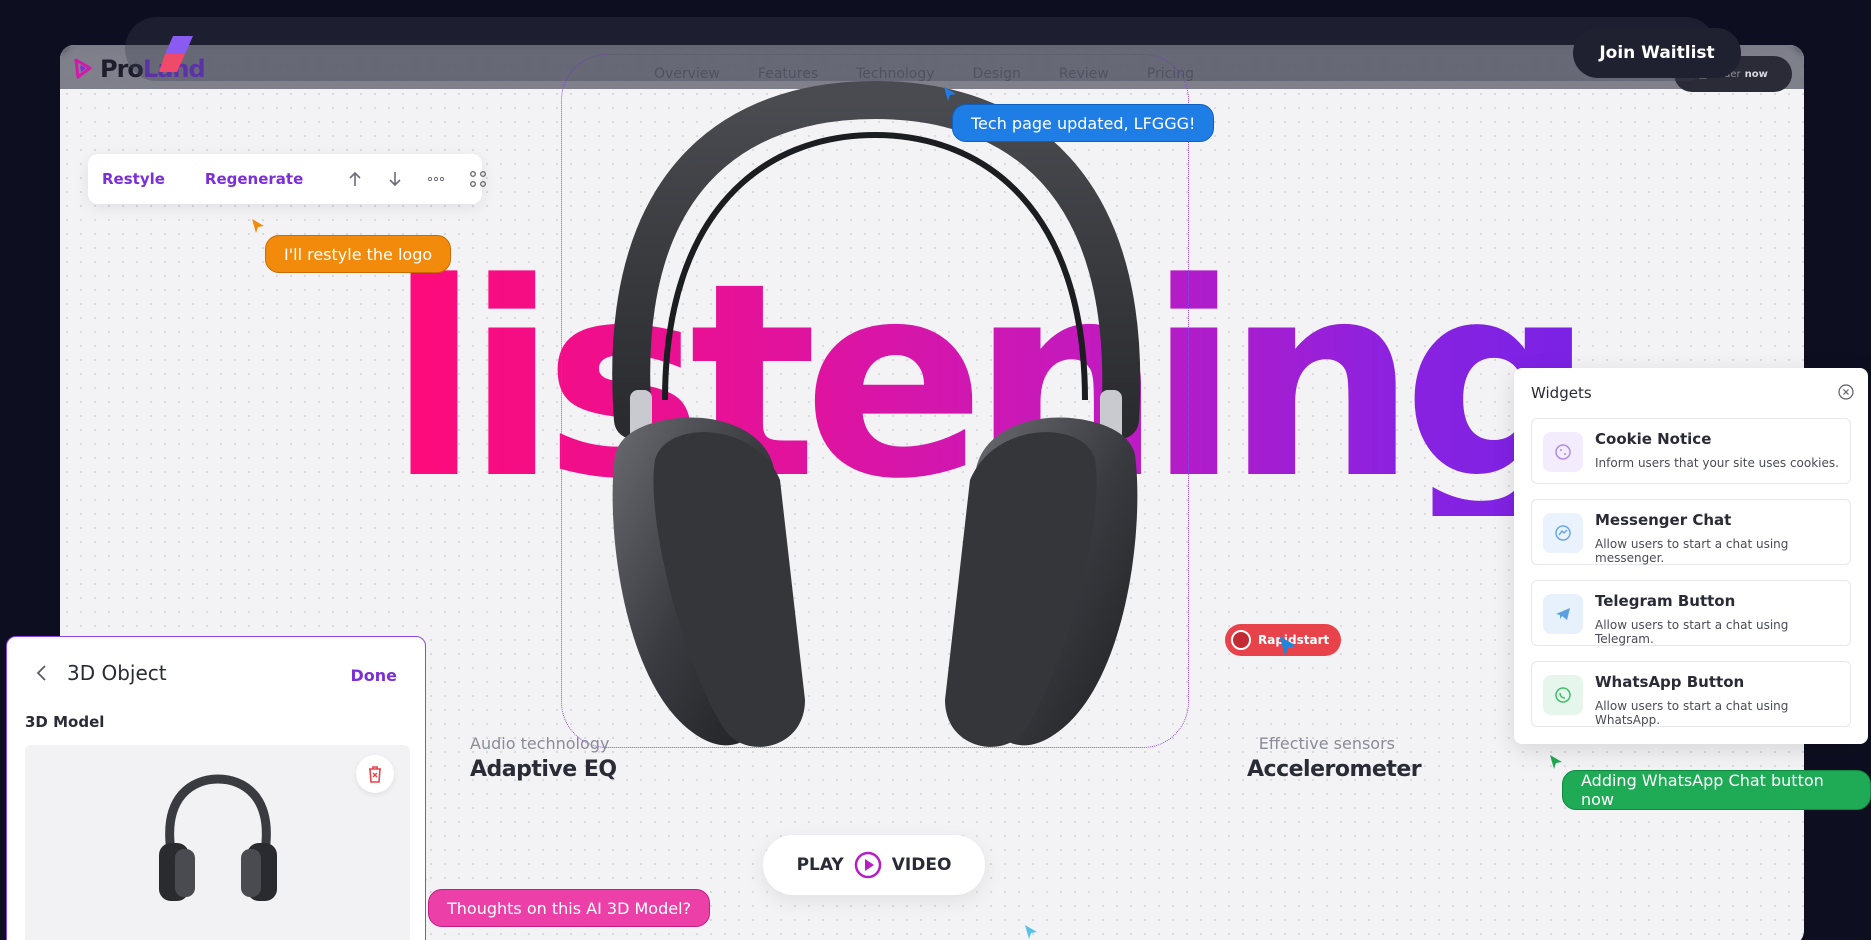 The height and width of the screenshot is (940, 1871). I want to click on order-suffix: now, so click(1756, 74).